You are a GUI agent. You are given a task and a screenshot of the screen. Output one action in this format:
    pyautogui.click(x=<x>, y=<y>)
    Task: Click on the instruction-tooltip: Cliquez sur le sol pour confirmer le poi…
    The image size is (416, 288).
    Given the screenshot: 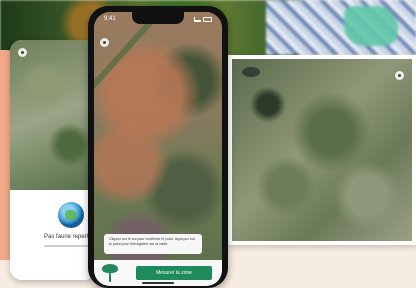 What is the action you would take?
    pyautogui.click(x=153, y=244)
    